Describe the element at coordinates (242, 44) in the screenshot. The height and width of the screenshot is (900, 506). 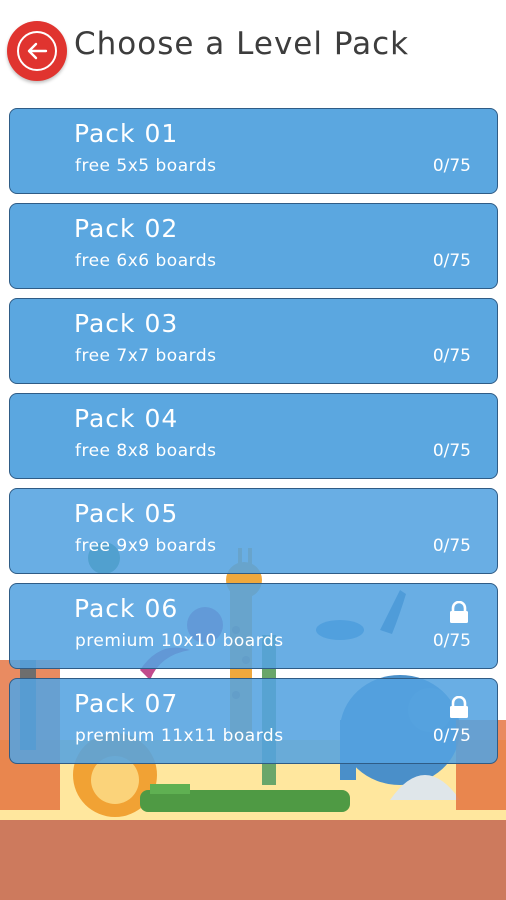
I see `page-title: Choose a Level Pack` at that location.